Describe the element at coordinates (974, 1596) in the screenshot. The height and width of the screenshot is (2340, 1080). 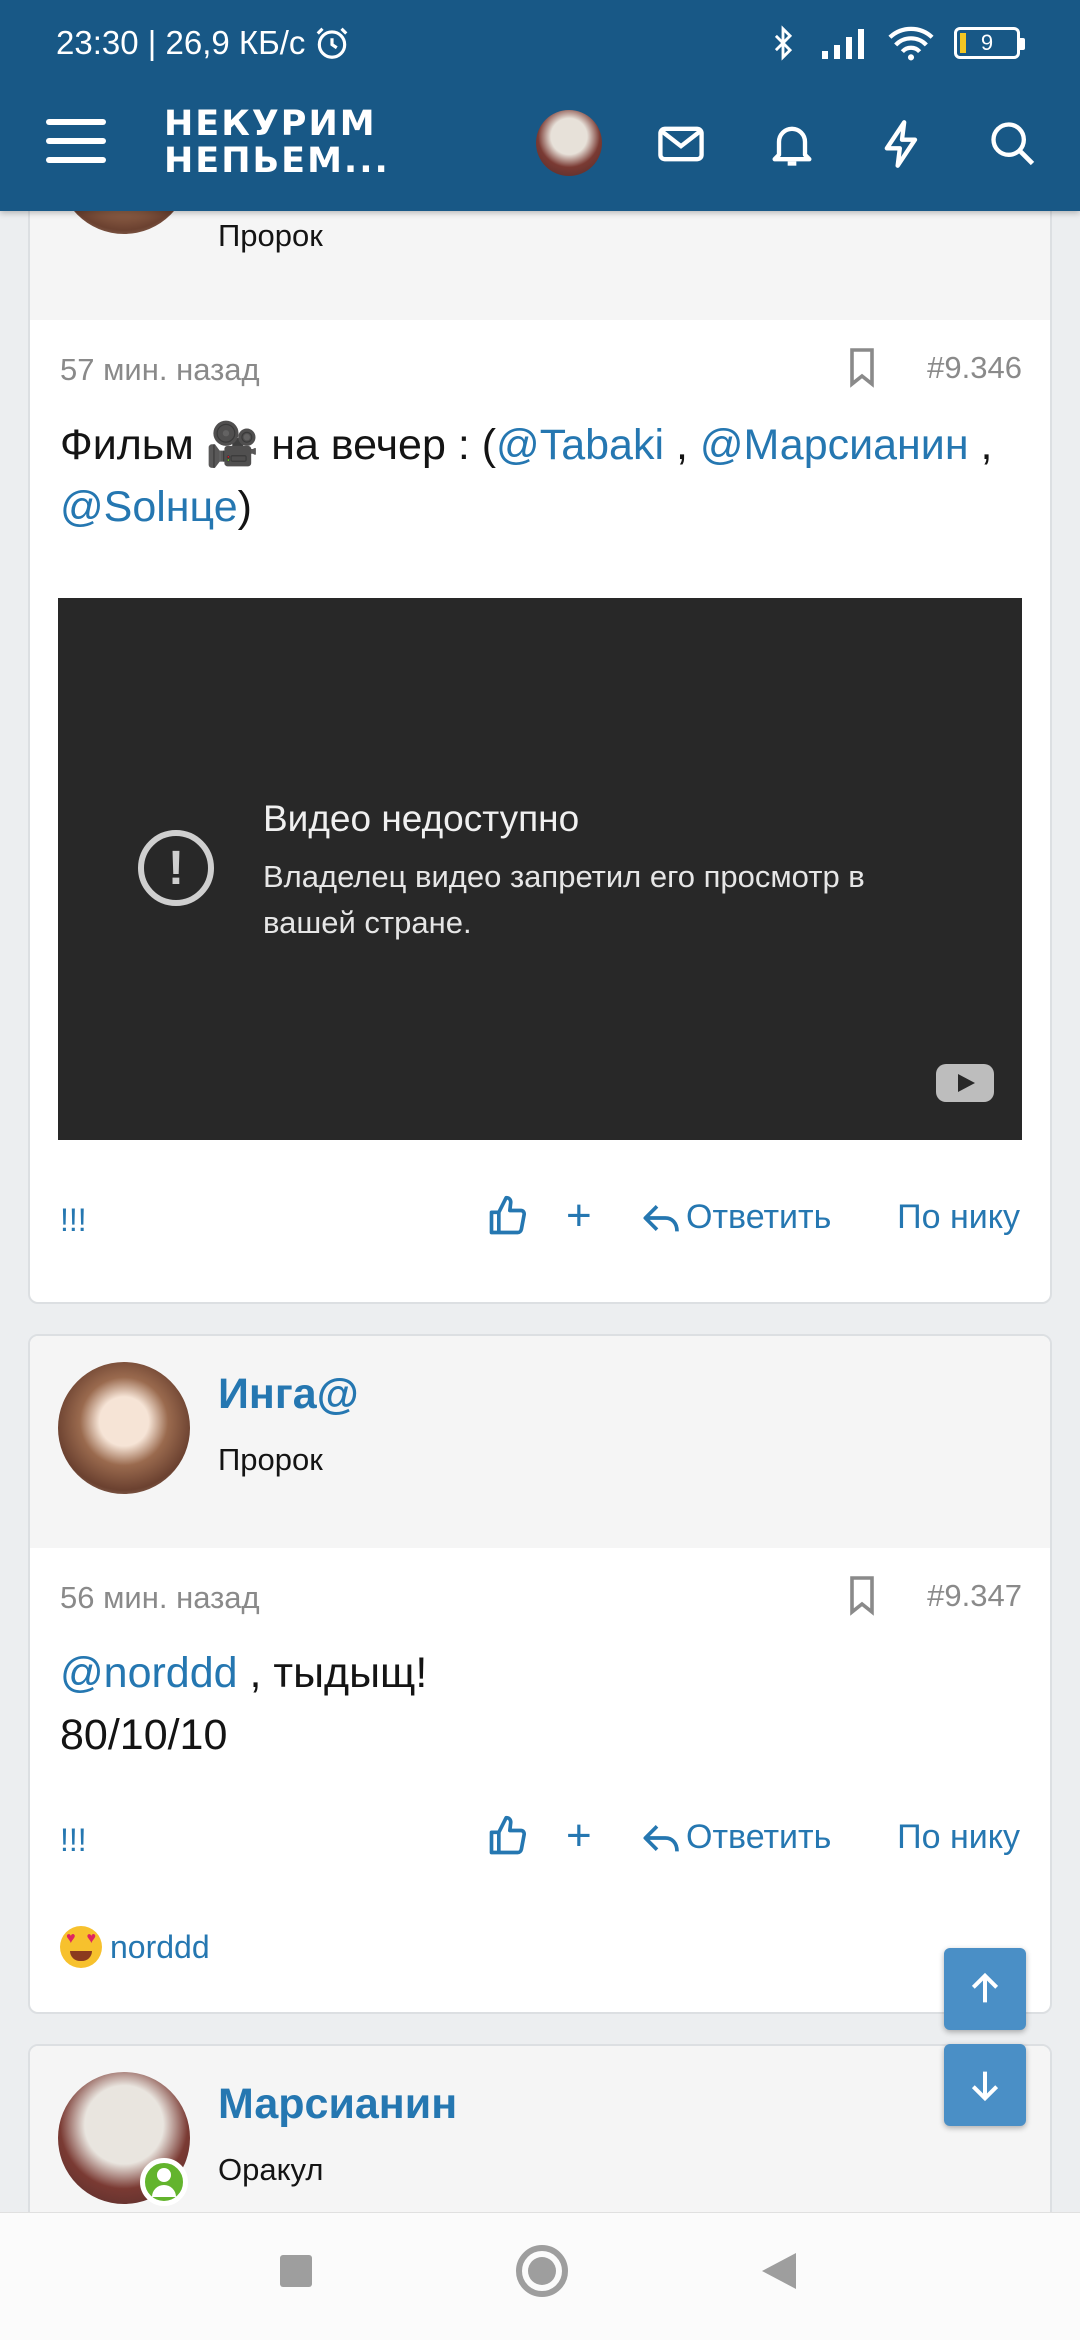
I see `post-number: #9.347` at that location.